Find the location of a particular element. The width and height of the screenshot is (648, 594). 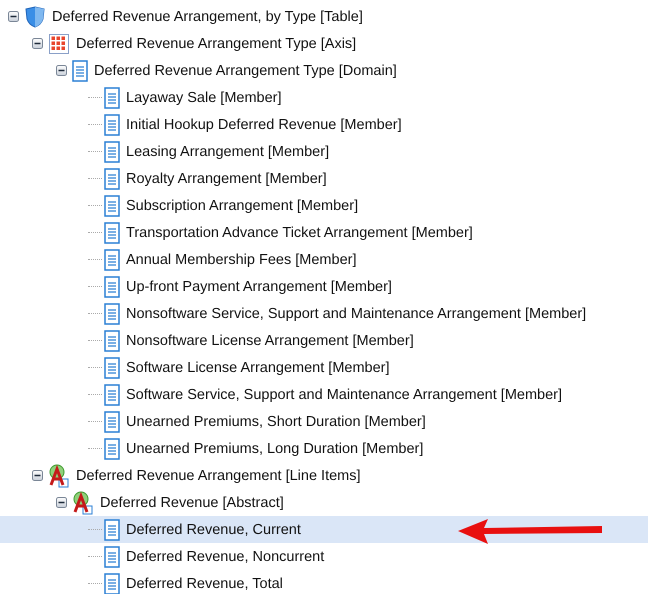

tree-row: Transportation Advance Ticket Arrangement [Member] is located at coordinates (324, 232).